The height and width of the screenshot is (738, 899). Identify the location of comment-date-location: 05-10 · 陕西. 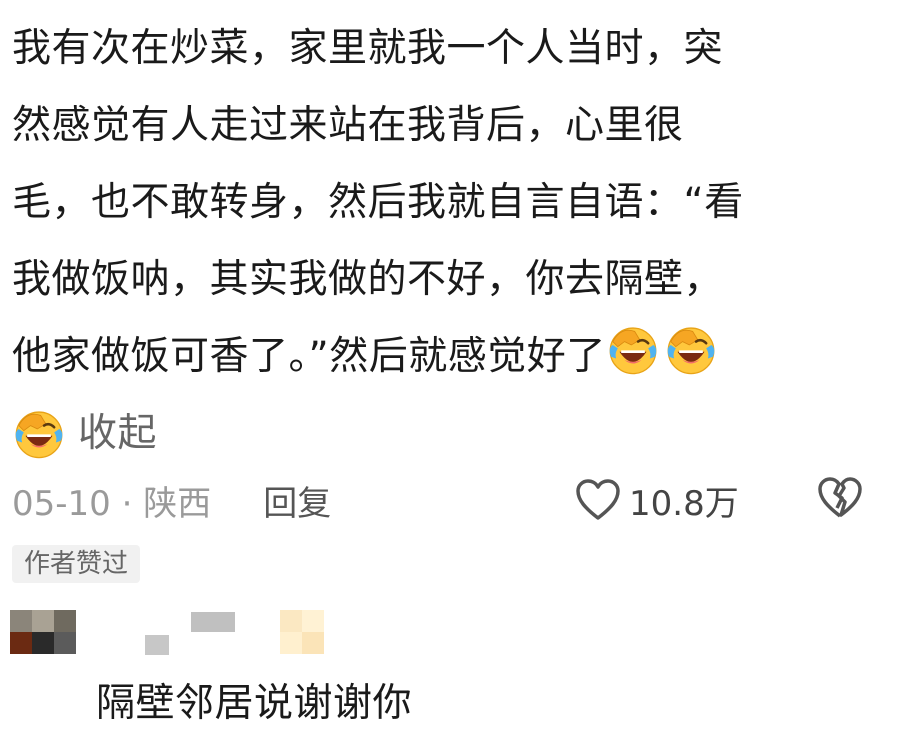
(112, 503).